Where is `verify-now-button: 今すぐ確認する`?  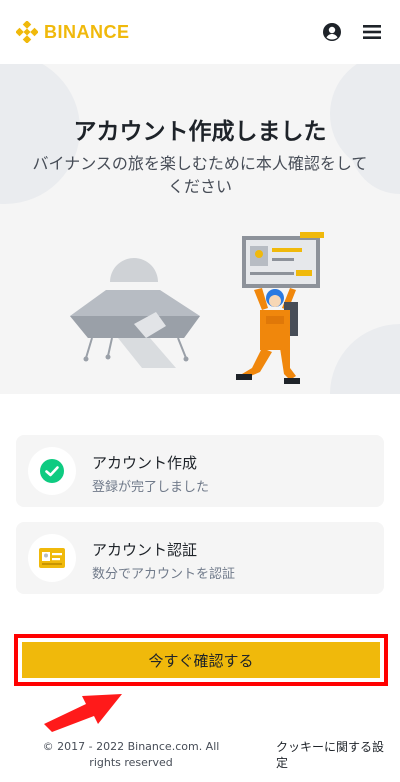
verify-now-button: 今すぐ確認する is located at coordinates (201, 660).